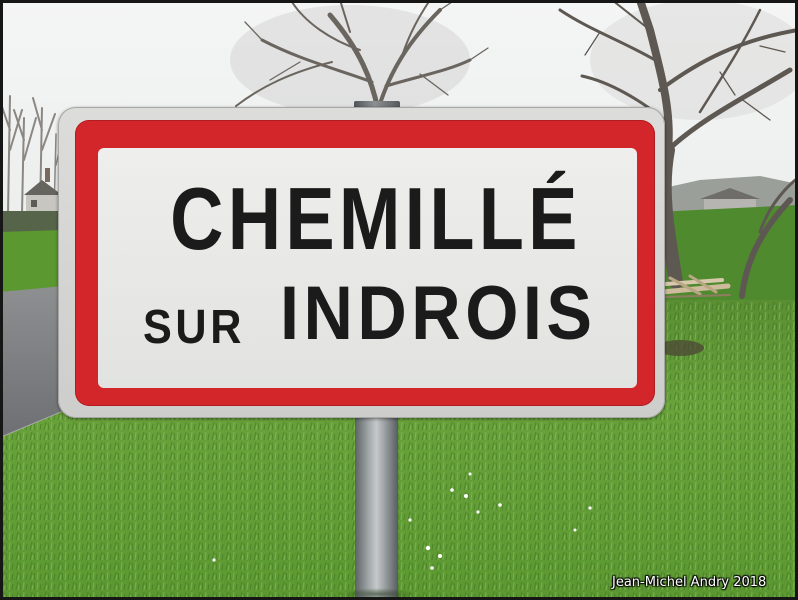 The width and height of the screenshot is (798, 600). I want to click on pole-shadow, so click(377, 594).